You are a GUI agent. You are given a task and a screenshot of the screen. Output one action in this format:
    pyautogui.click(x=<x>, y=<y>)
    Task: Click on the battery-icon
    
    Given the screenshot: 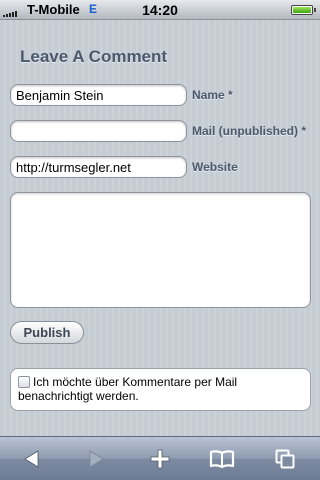 What is the action you would take?
    pyautogui.click(x=303, y=10)
    